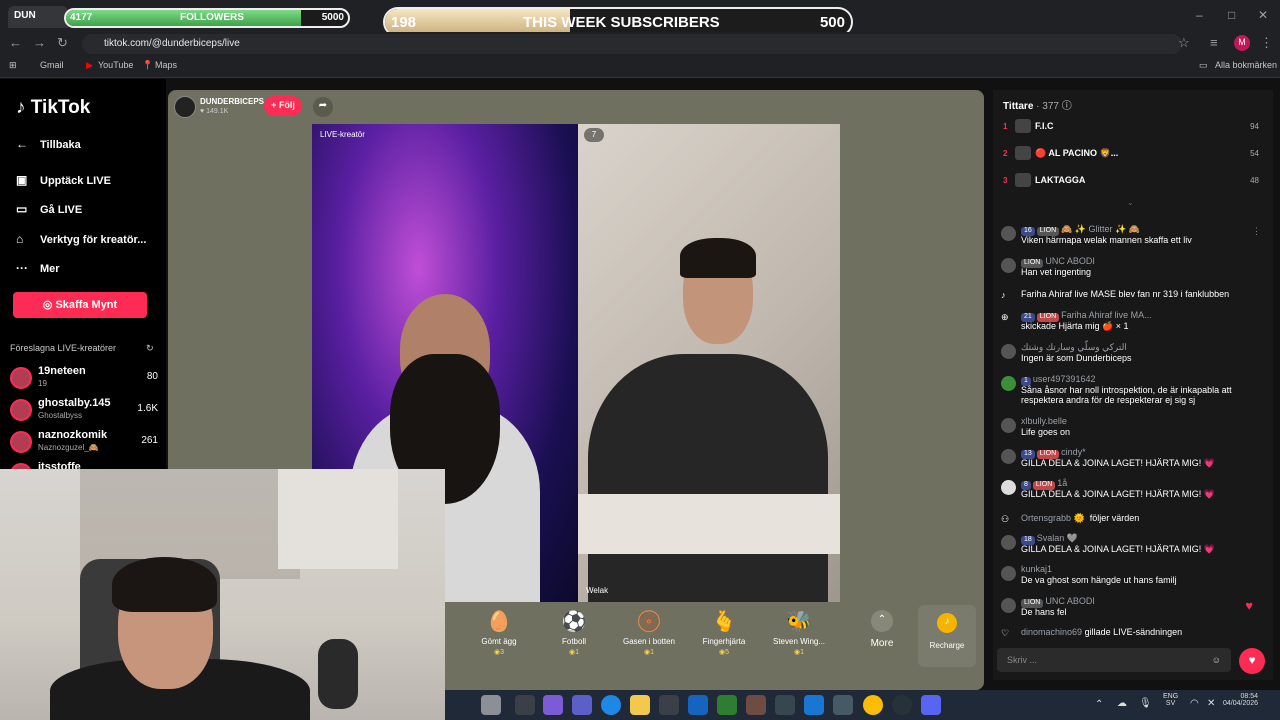  What do you see at coordinates (1254, 180) in the screenshot?
I see `viewer-score: 48` at bounding box center [1254, 180].